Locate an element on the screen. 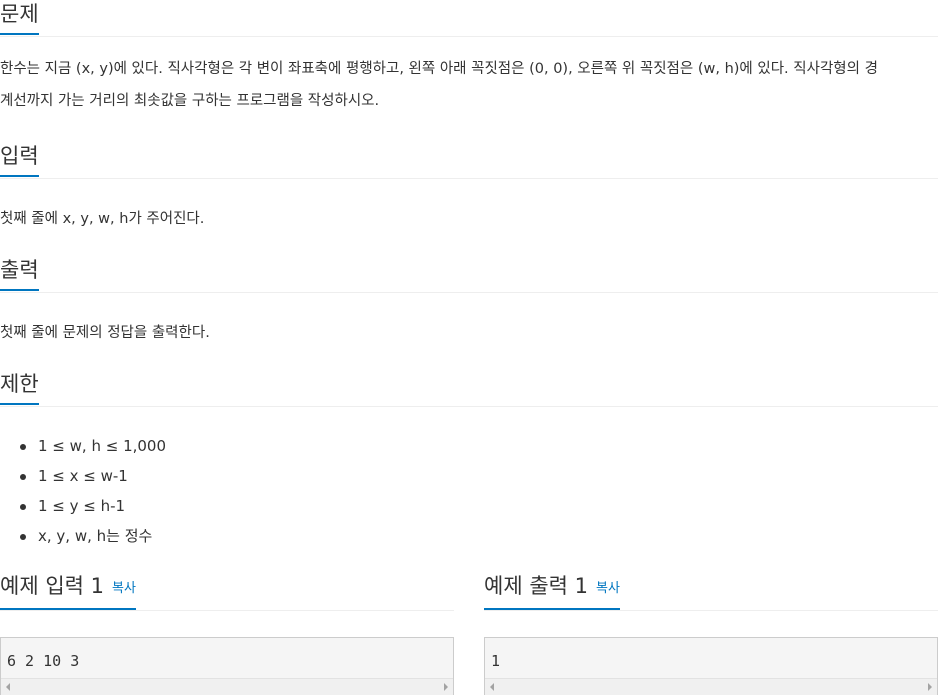  sample-input-title: 예제 입력 1 is located at coordinates (52, 586).